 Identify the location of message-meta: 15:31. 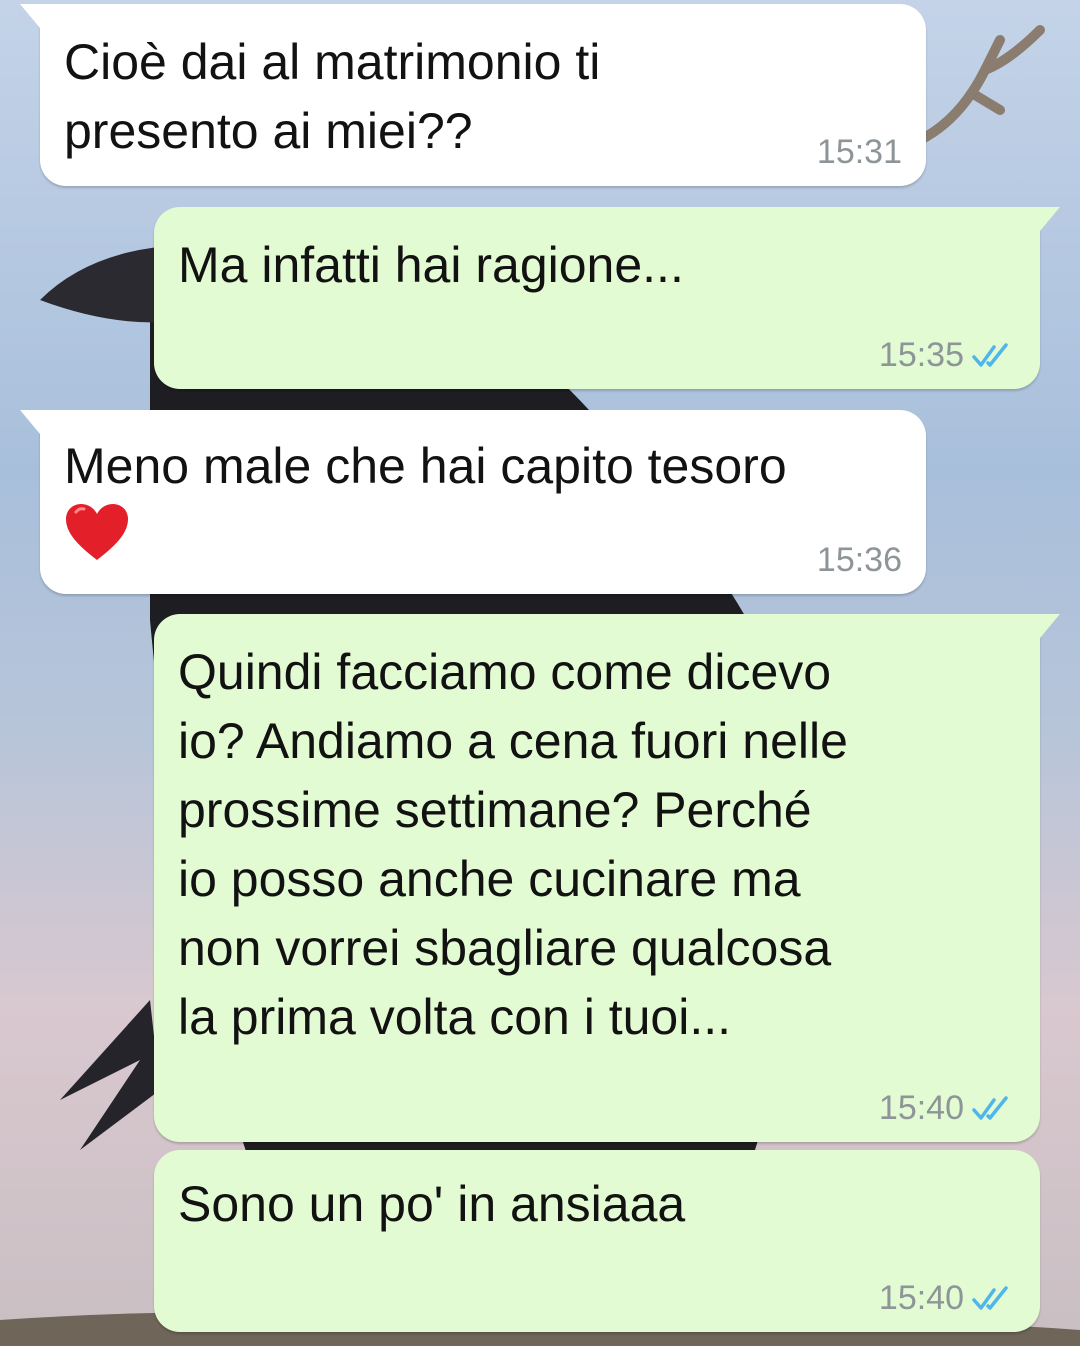
(859, 152).